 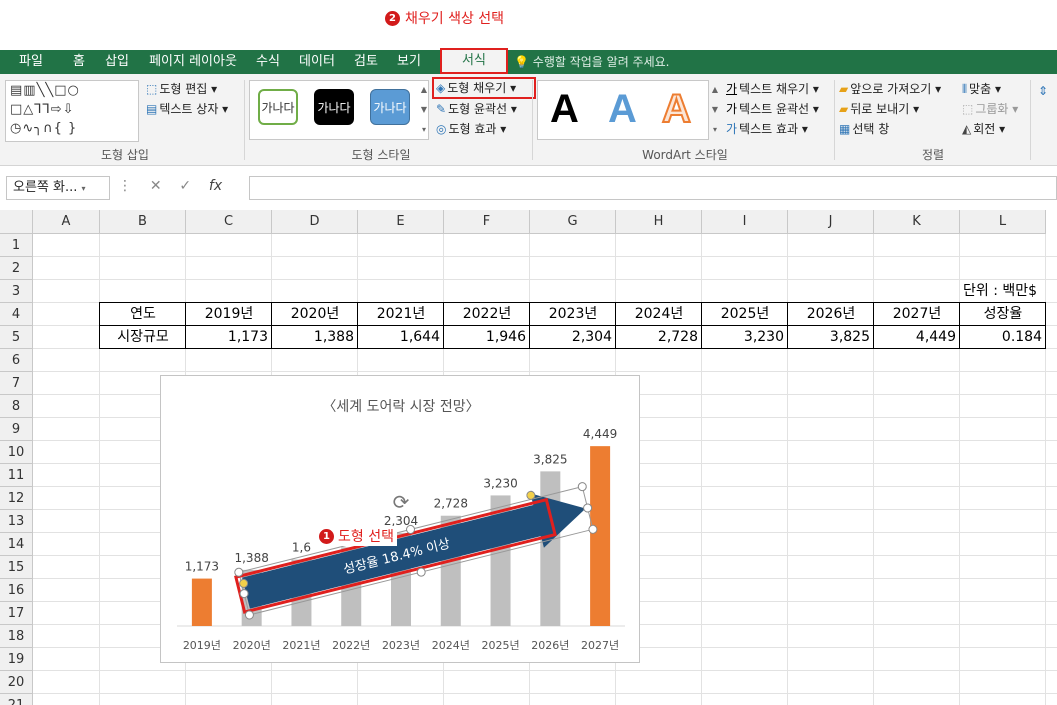 What do you see at coordinates (31, 62) in the screenshot?
I see `tab-file: 파일` at bounding box center [31, 62].